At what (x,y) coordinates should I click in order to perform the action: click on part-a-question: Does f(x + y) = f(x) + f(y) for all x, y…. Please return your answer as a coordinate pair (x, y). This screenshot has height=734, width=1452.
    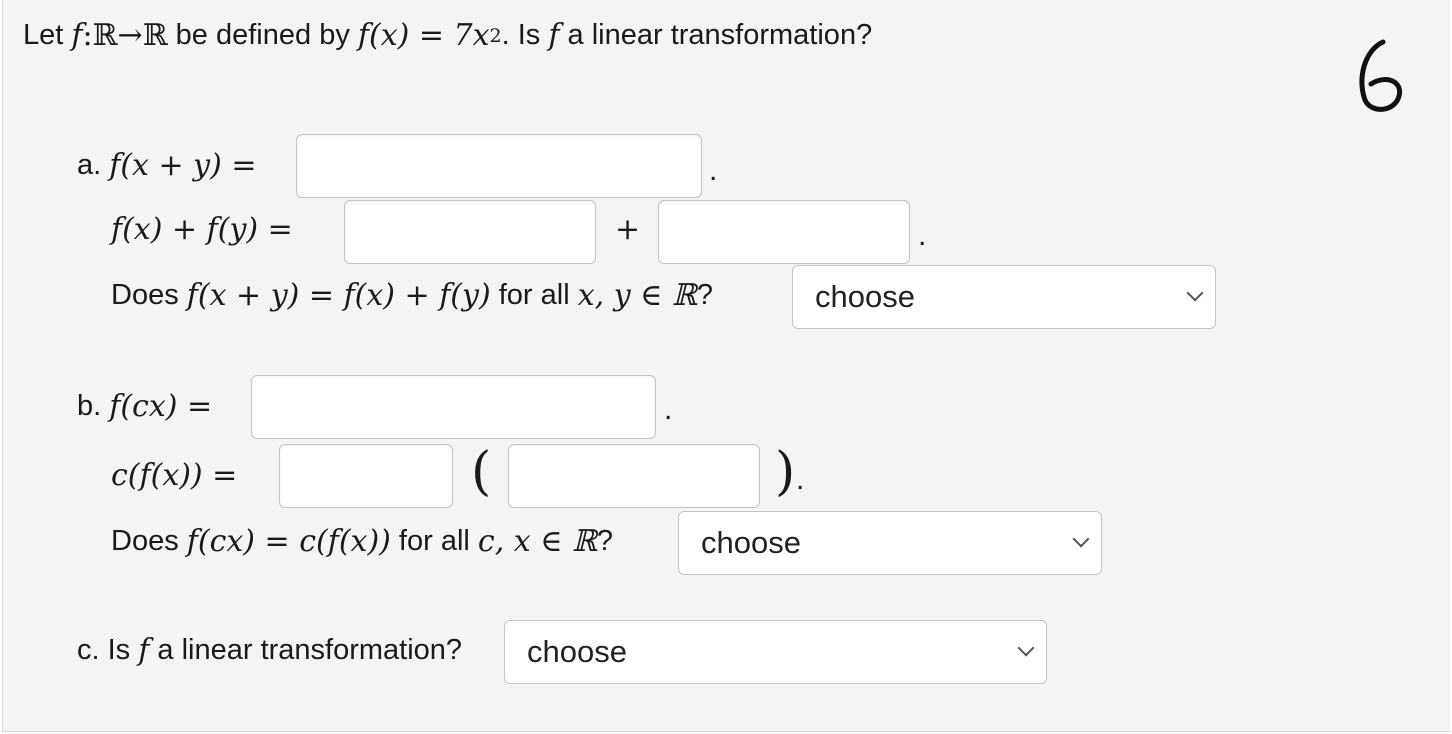
    Looking at the image, I should click on (412, 295).